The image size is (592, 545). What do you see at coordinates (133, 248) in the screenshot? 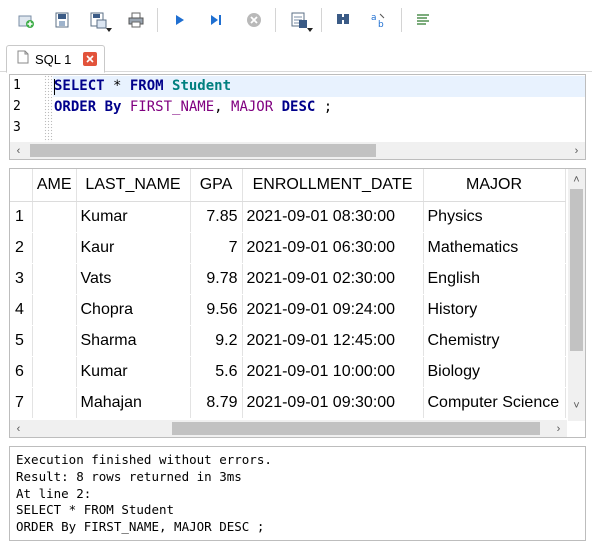
I see `cell-last-name: Kaur` at bounding box center [133, 248].